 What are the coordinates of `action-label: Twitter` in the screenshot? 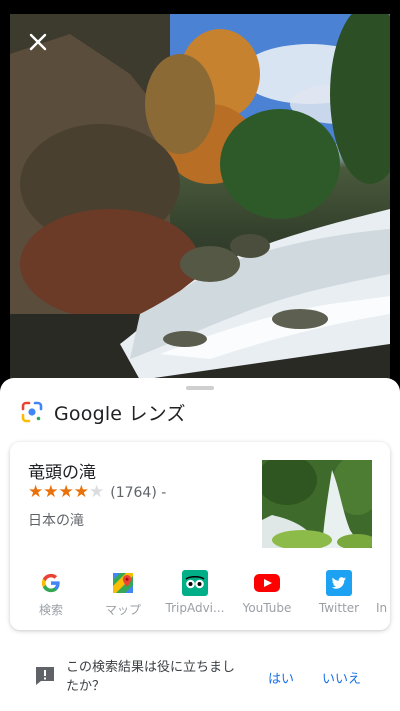 It's located at (339, 608).